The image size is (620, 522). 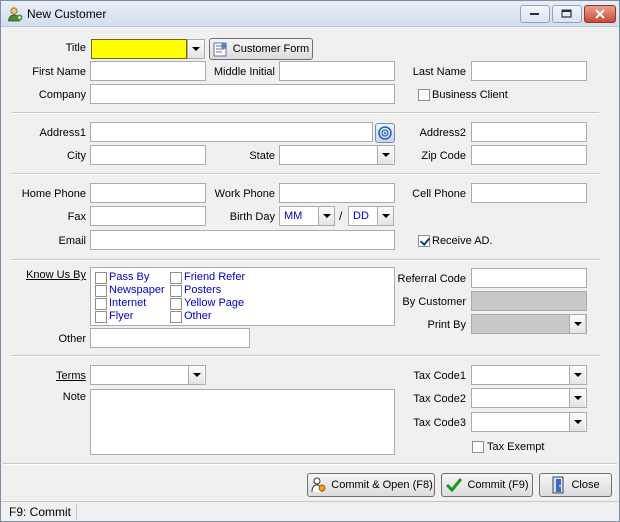 I want to click on user-open-icon, so click(x=318, y=485).